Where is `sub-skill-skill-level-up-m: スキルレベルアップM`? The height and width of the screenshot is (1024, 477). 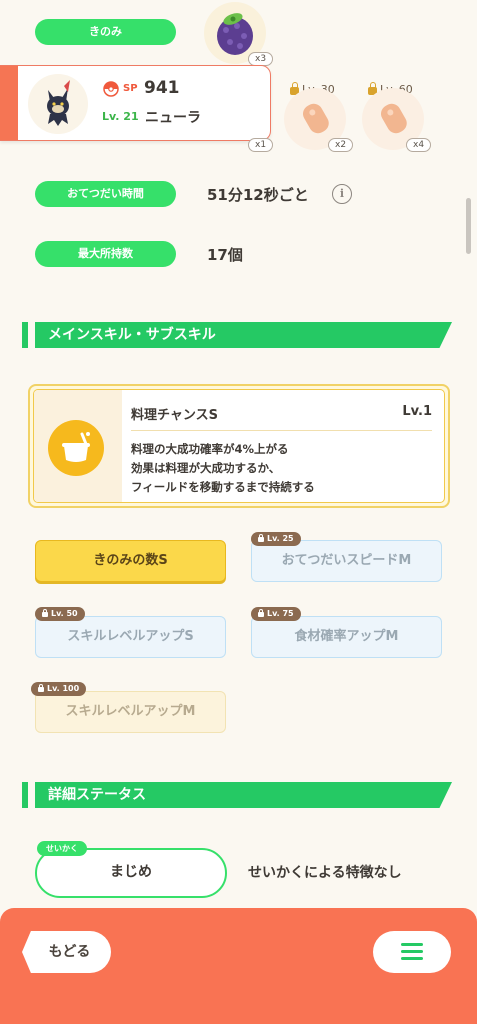 sub-skill-skill-level-up-m: スキルレベルアップM is located at coordinates (130, 712).